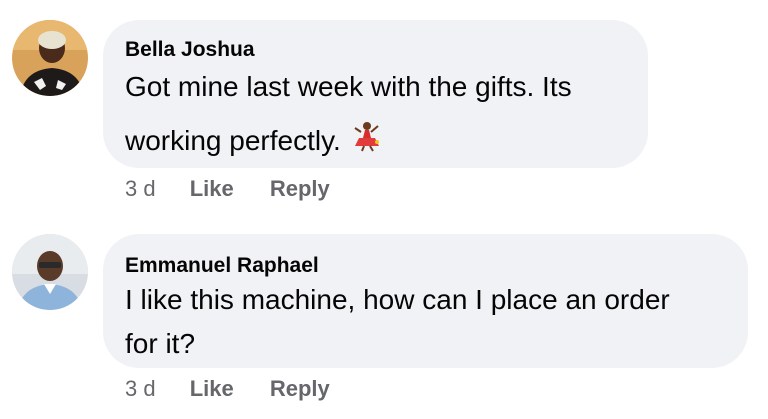 This screenshot has height=419, width=768. Describe the element at coordinates (367, 143) in the screenshot. I see `dancer-emoji-icon` at that location.